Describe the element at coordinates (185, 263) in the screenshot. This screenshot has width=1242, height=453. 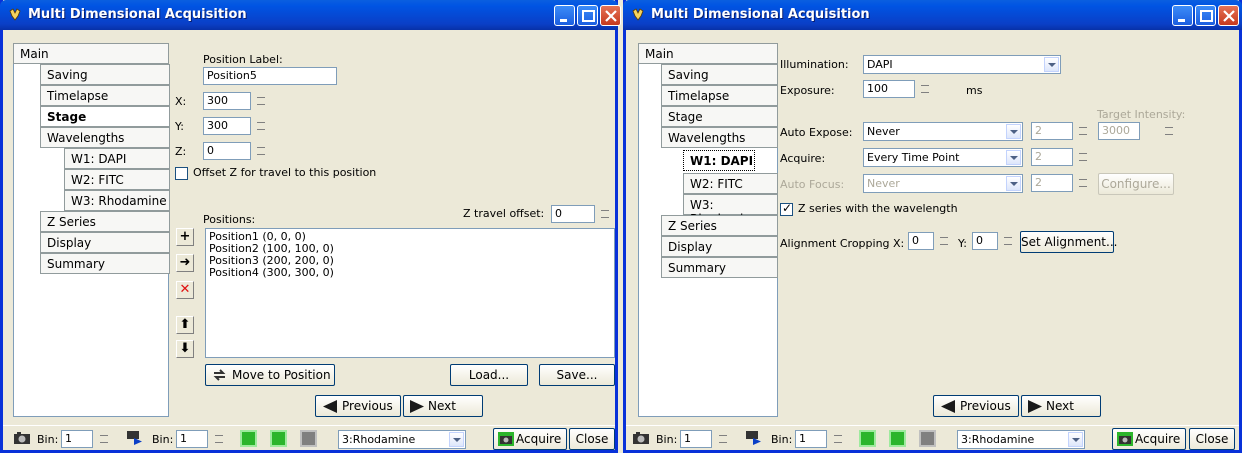
I see `replace-position-button: ➜` at that location.